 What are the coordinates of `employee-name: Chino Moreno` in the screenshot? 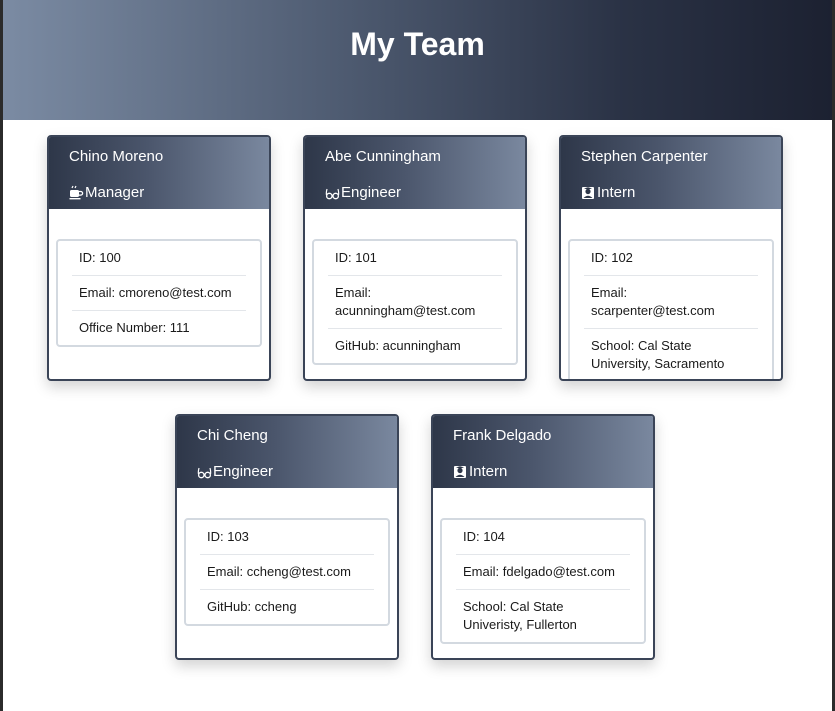 It's located at (116, 156).